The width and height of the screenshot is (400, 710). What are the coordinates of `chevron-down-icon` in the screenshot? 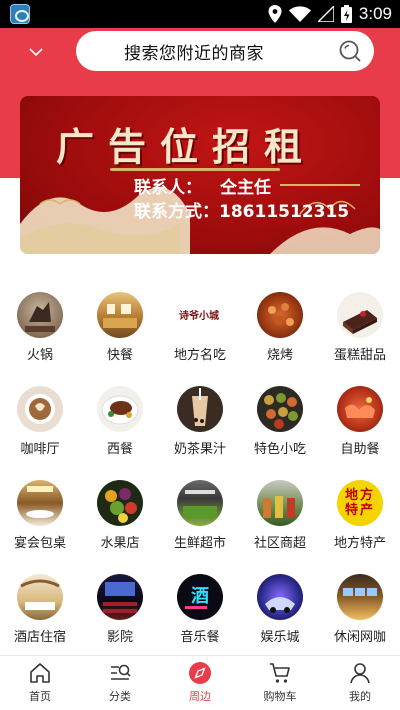 It's located at (36, 52).